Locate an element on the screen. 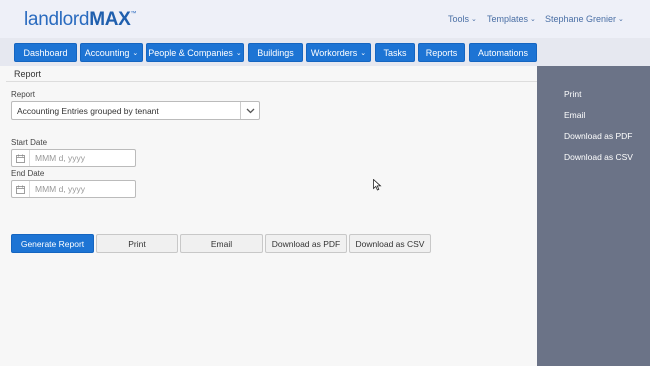 The image size is (650, 366). download-csv-label: Download as CSV is located at coordinates (390, 243).